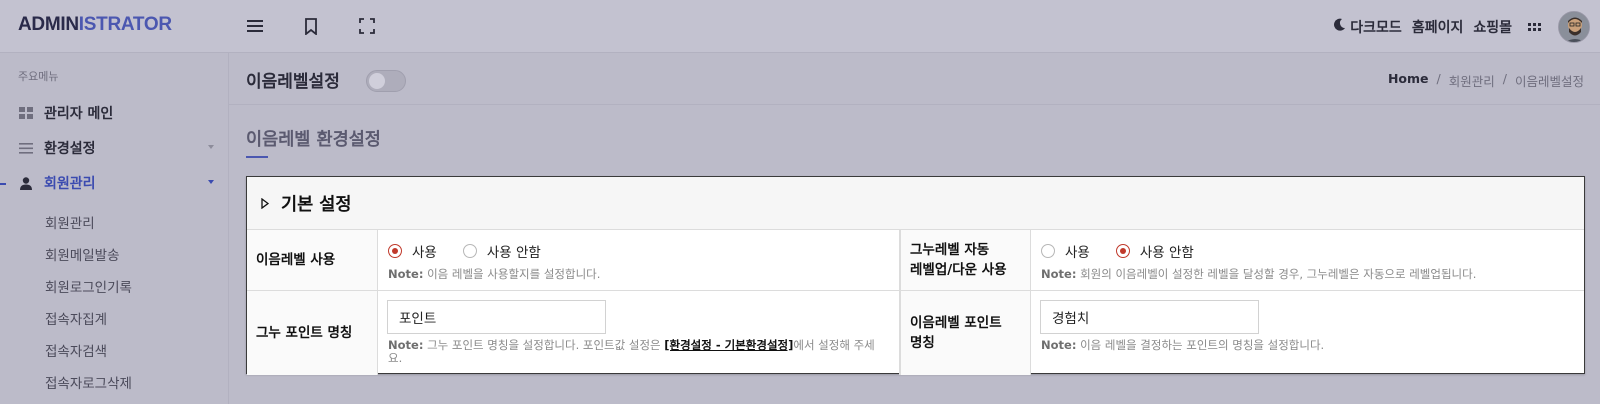  Describe the element at coordinates (304, 333) in the screenshot. I see `point-label: 그누 포인트 명칭` at that location.